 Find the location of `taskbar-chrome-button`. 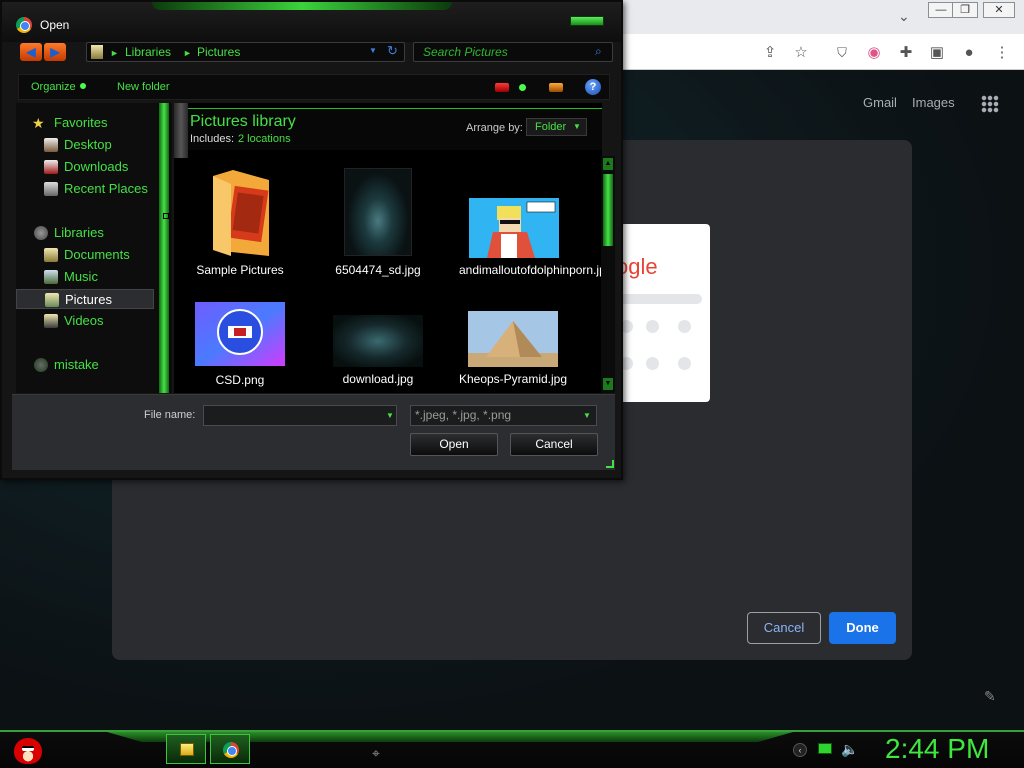

taskbar-chrome-button is located at coordinates (230, 749).